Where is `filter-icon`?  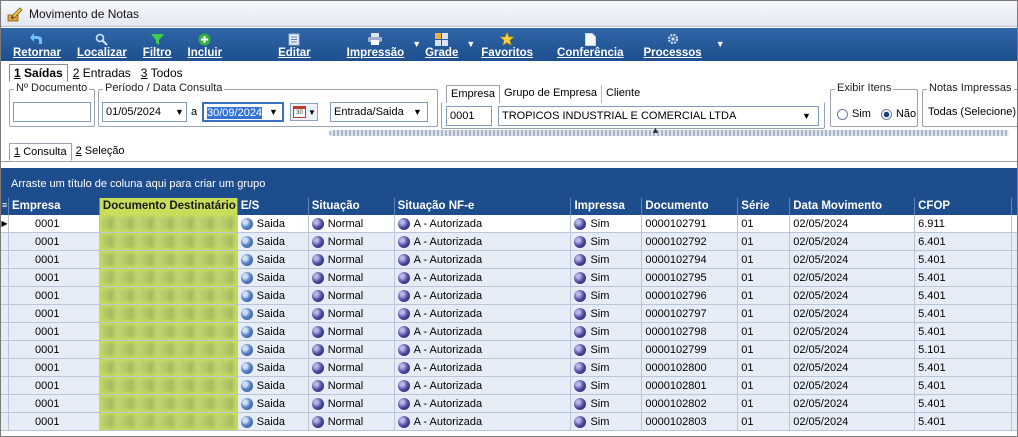
filter-icon is located at coordinates (157, 39).